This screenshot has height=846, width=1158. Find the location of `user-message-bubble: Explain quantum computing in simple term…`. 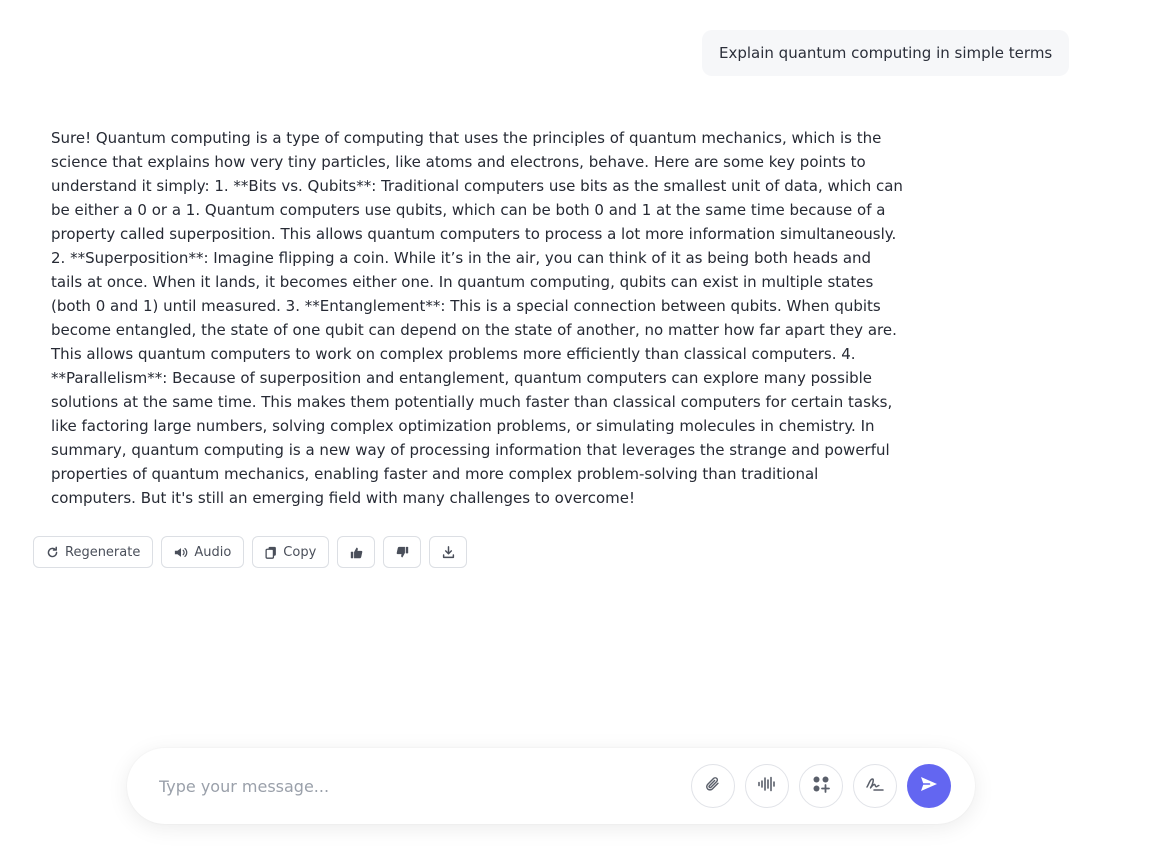

user-message-bubble: Explain quantum computing in simple term… is located at coordinates (886, 53).